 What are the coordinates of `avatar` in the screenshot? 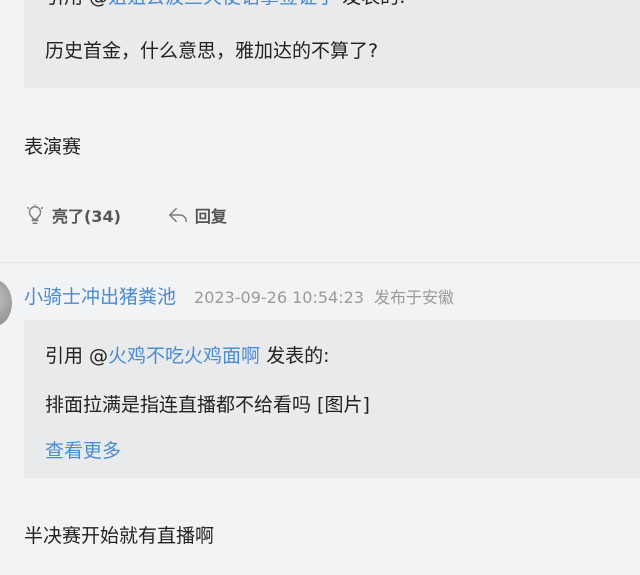 It's located at (6, 303).